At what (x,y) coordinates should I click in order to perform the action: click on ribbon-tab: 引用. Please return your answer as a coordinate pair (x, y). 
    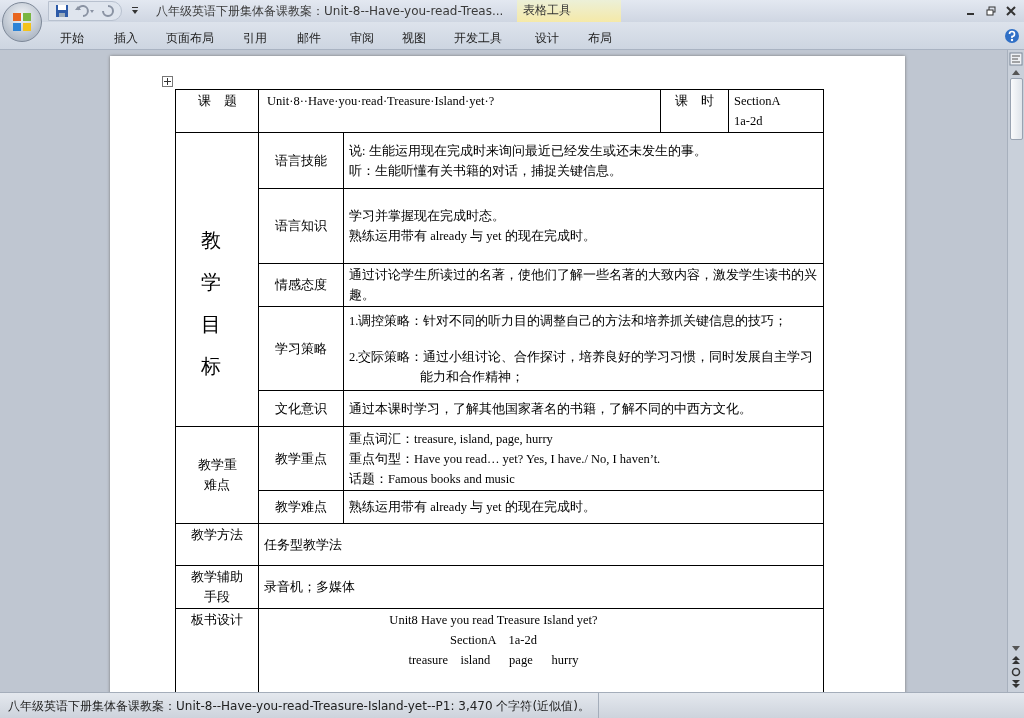
    Looking at the image, I should click on (255, 38).